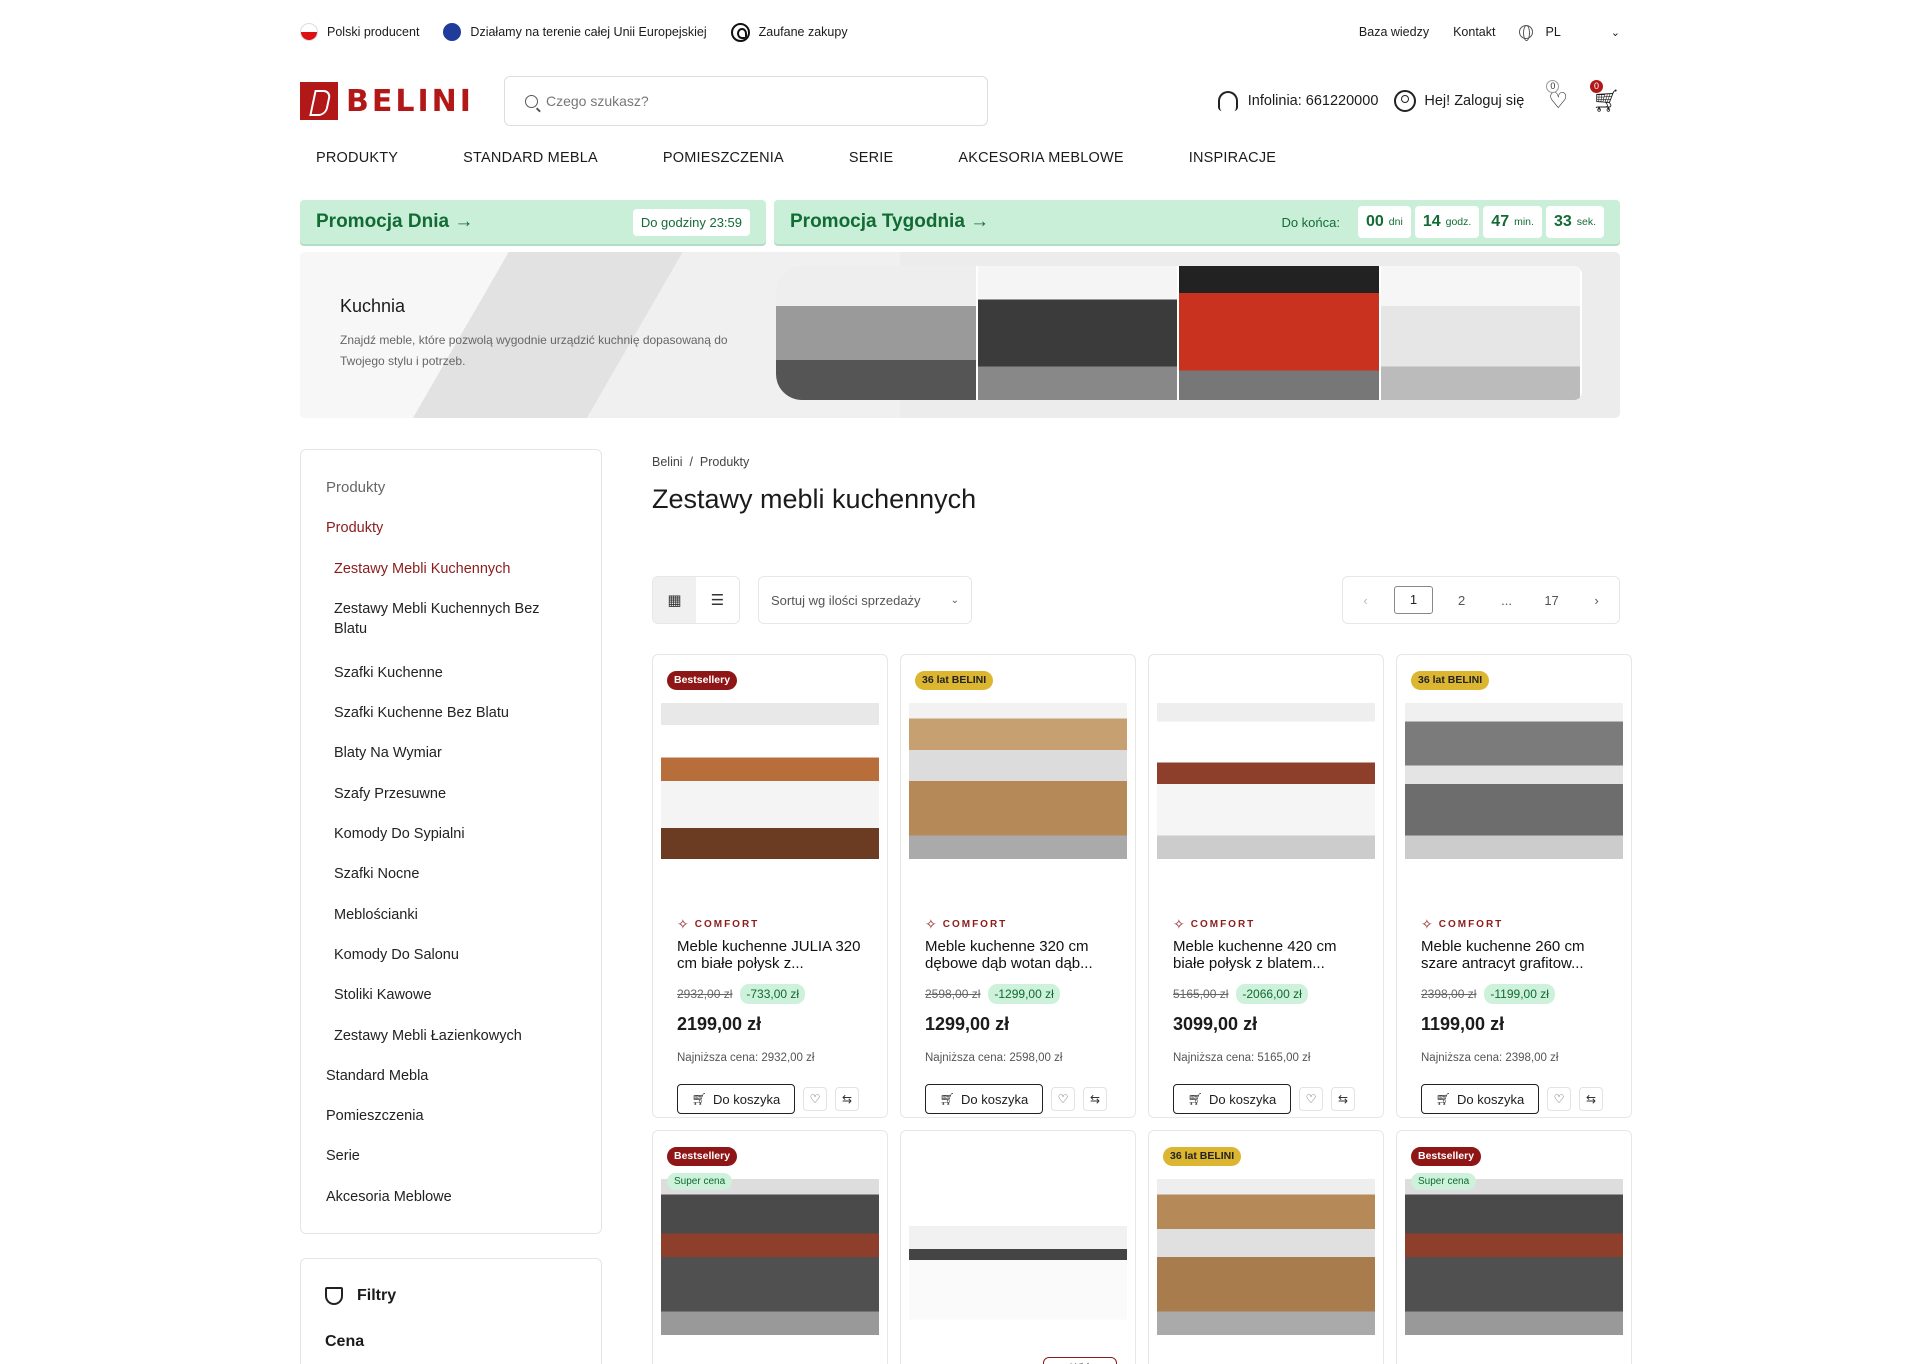  I want to click on product-brand-label: COMFORT, so click(727, 924).